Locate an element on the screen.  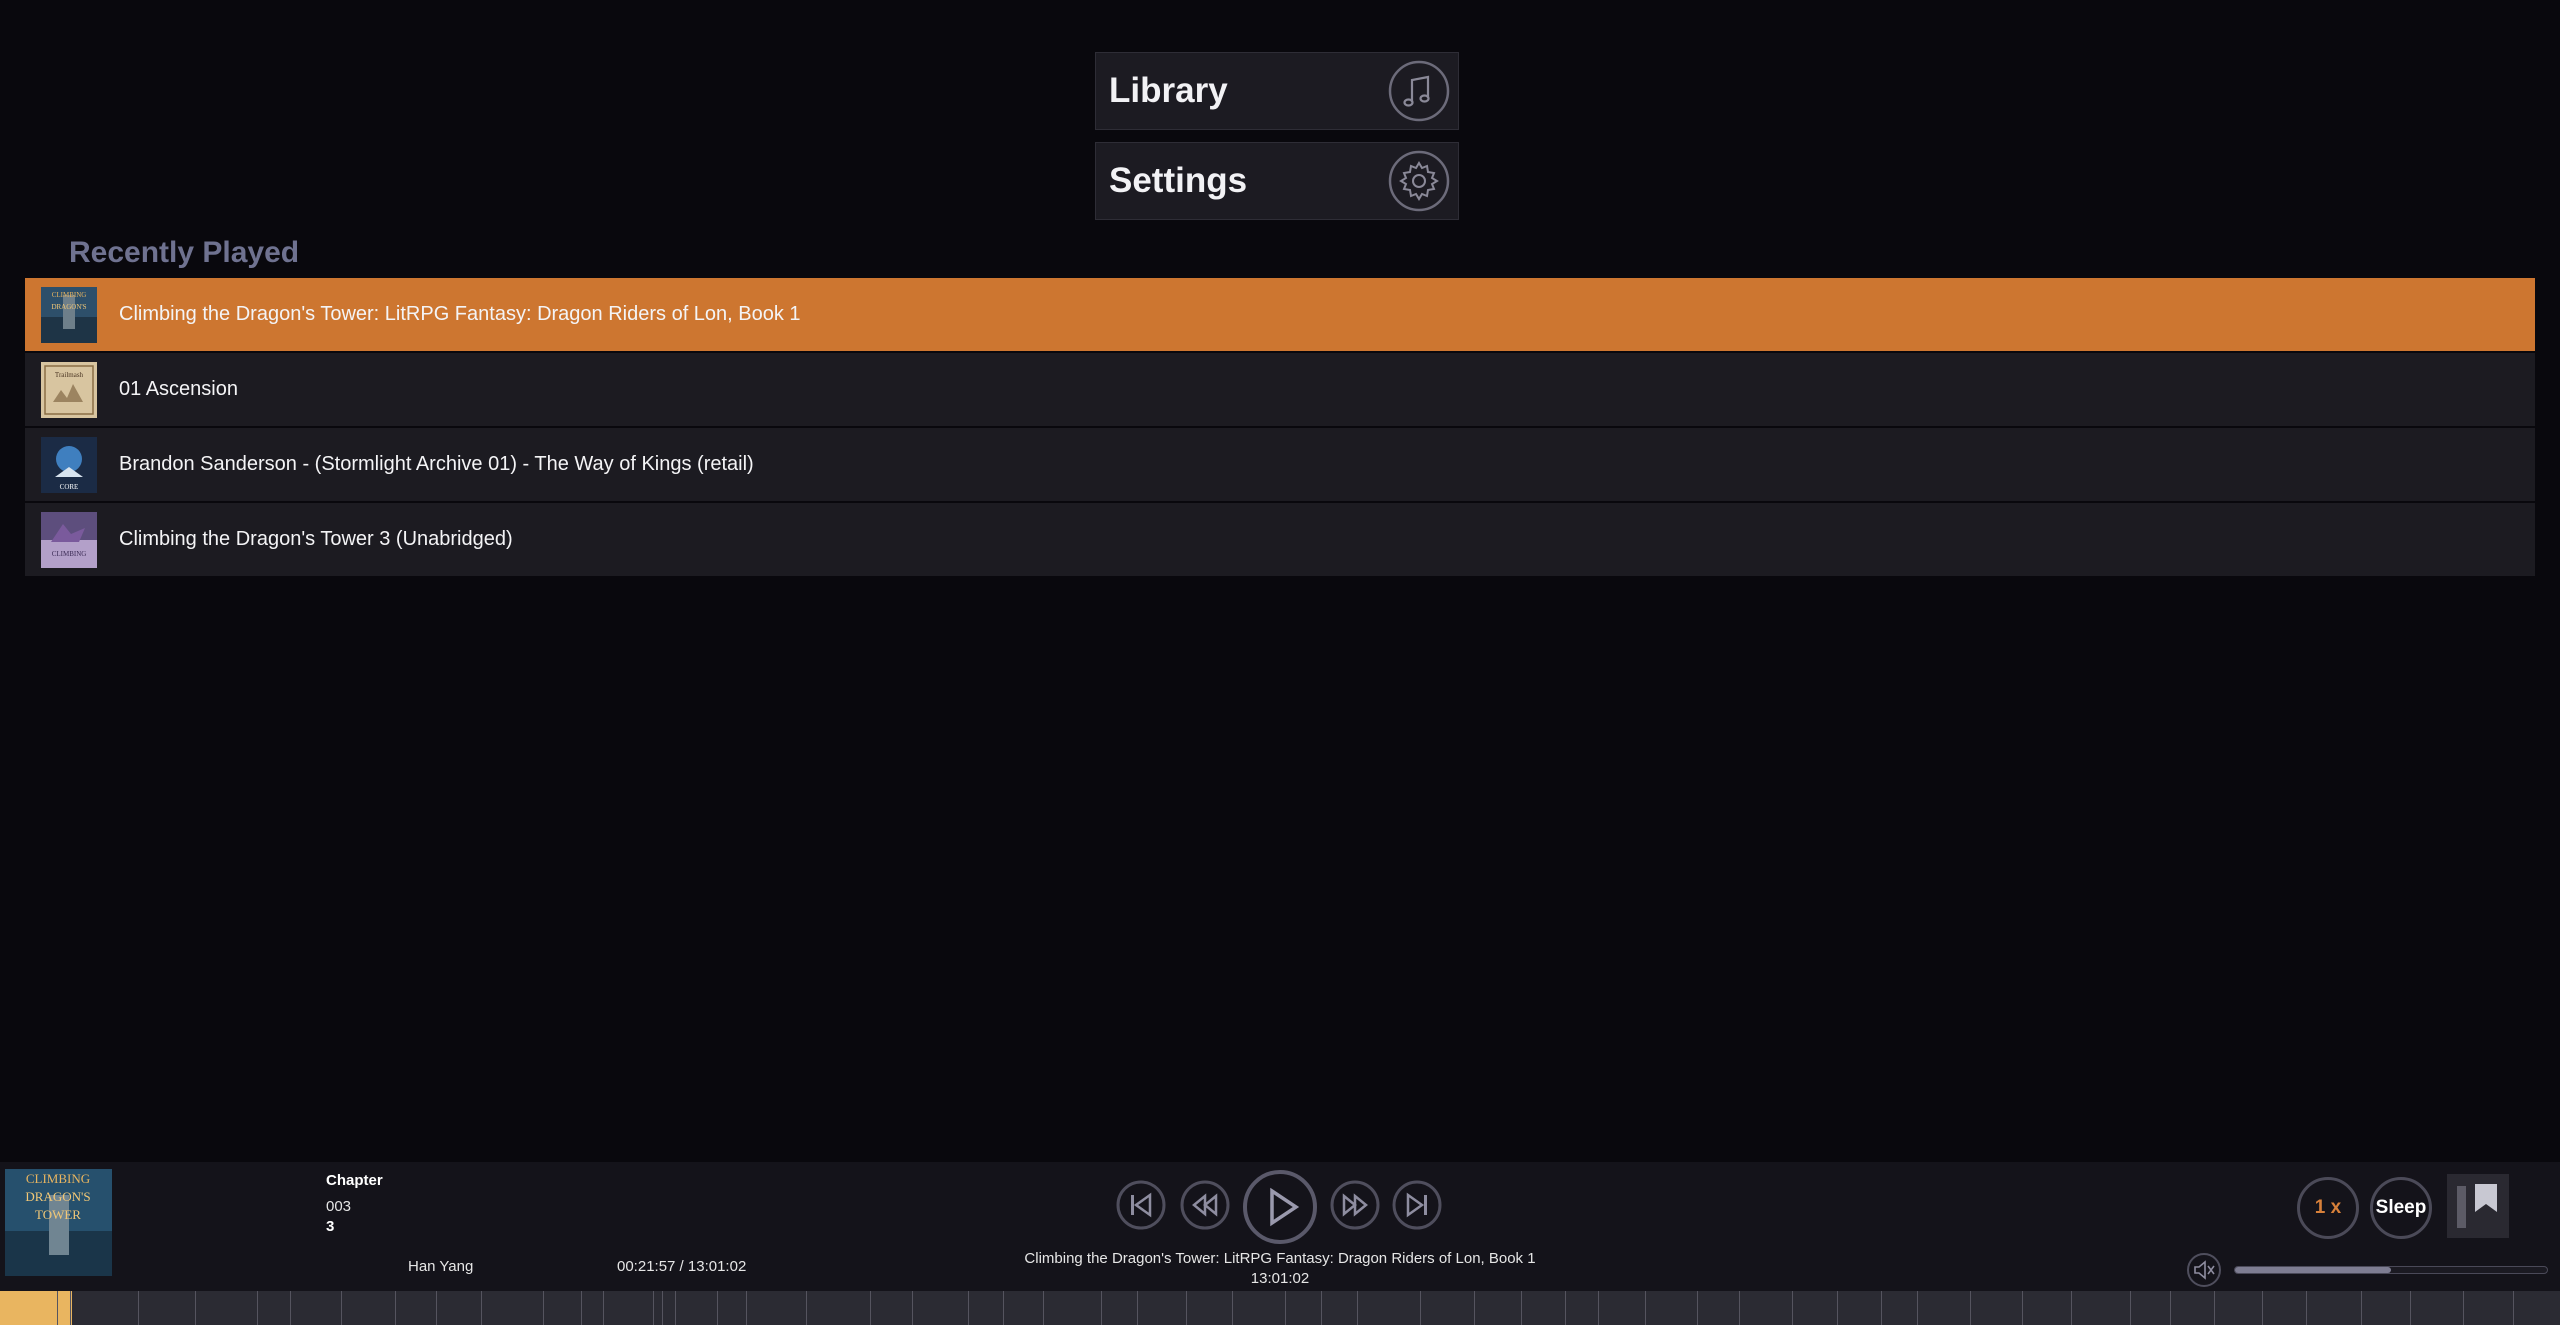
book-cover-image: CLIMBING is located at coordinates (69, 539).